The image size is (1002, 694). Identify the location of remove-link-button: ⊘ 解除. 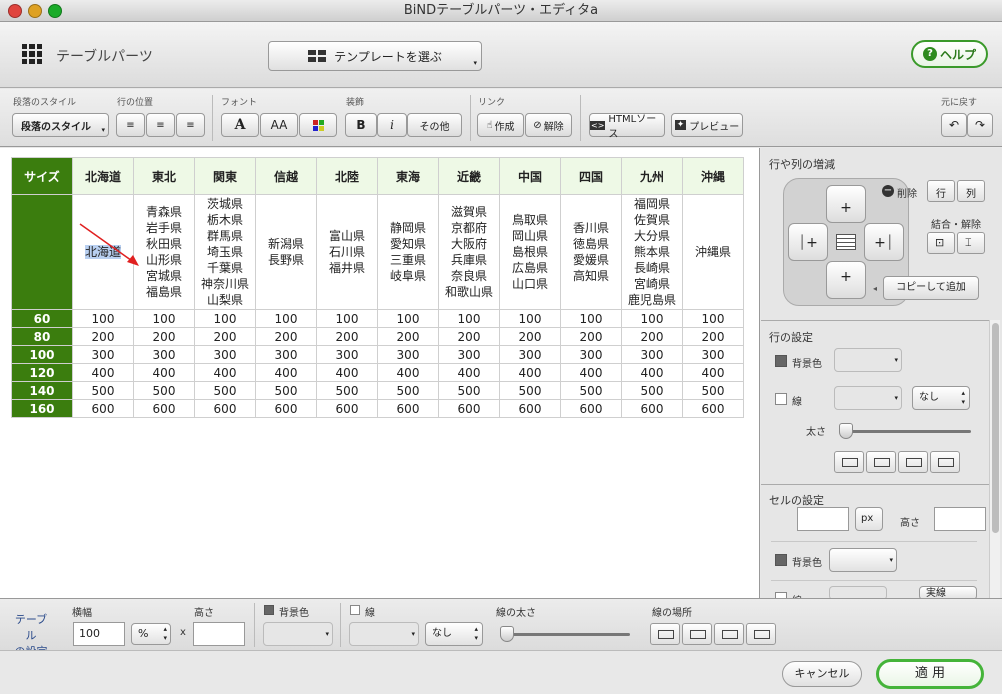
(548, 125).